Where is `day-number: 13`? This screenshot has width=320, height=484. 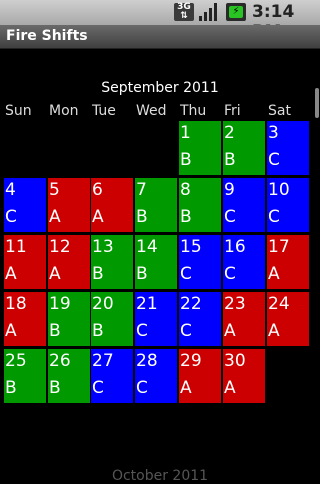
day-number: 13 is located at coordinates (103, 247).